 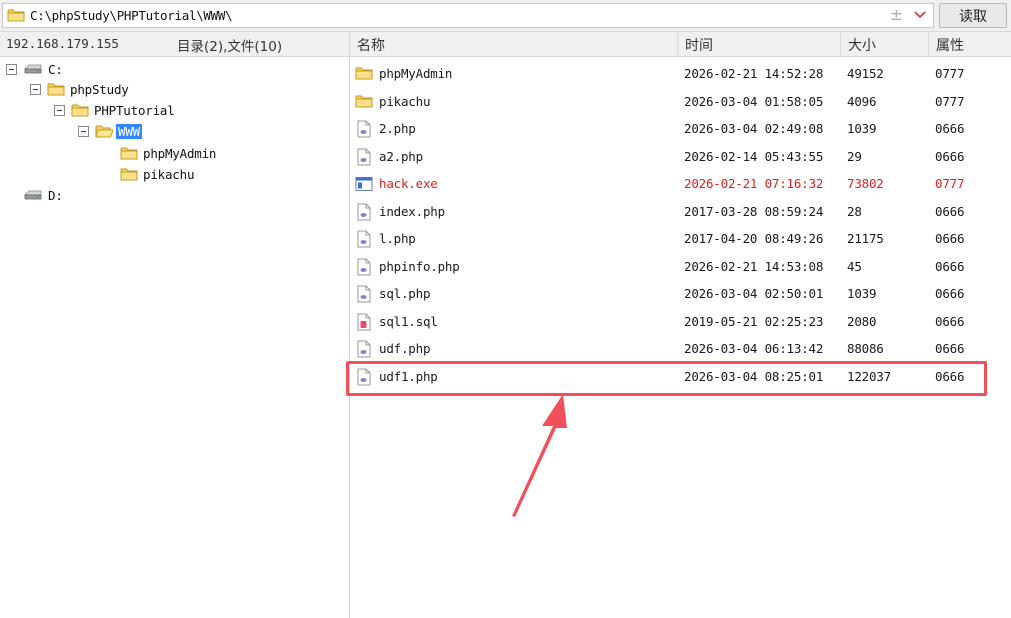 I want to click on file-row: sql1.sql 2019-05-21 02:25:23 2080 0666, so click(x=680, y=321).